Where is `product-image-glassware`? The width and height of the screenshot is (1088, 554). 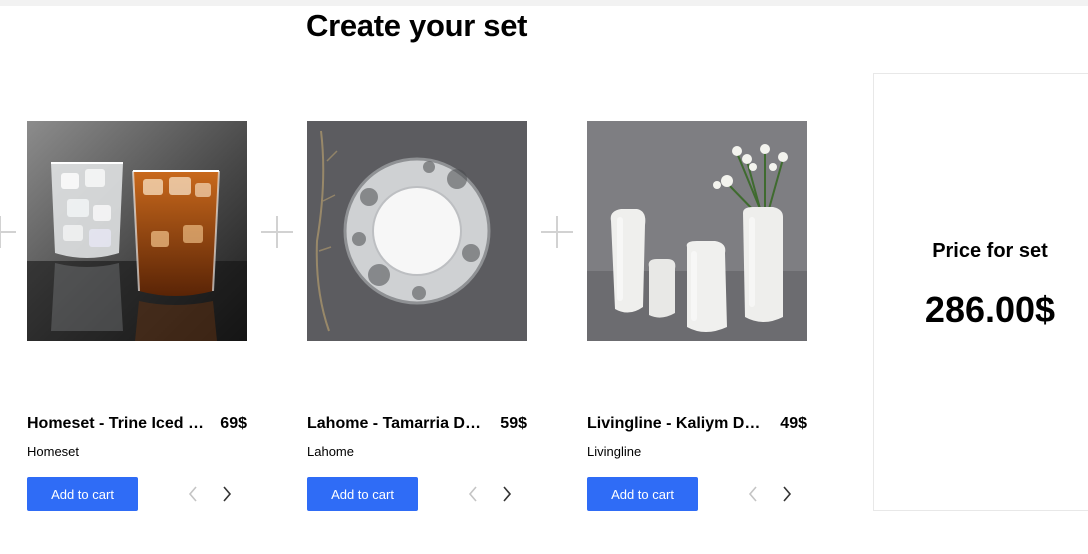
product-image-glassware is located at coordinates (137, 231).